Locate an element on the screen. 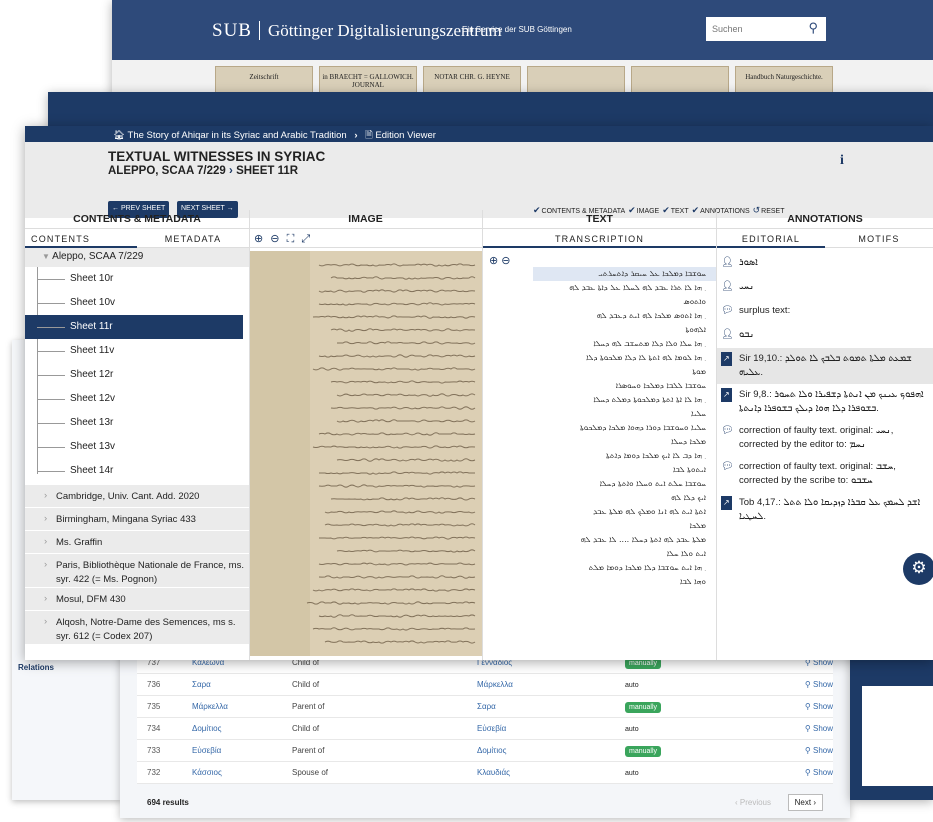  relation-from-link: Δομίτιος is located at coordinates (242, 728).